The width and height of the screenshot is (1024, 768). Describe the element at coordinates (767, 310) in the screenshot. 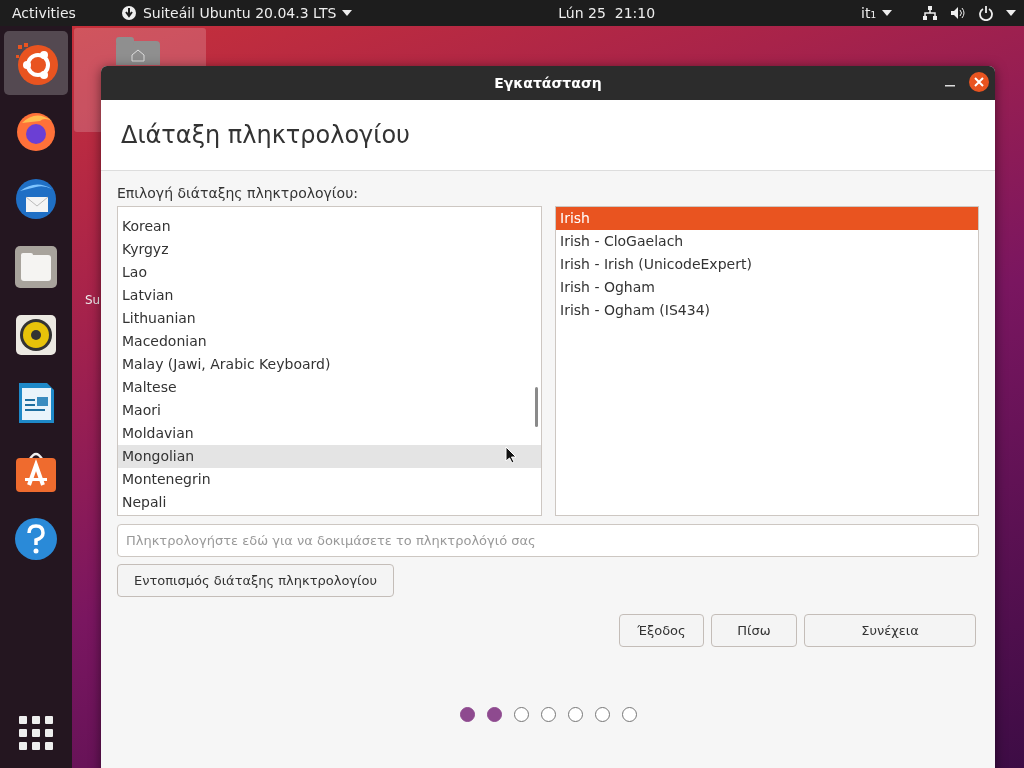

I see `list-item: Irish - Ogham (IS434)` at that location.